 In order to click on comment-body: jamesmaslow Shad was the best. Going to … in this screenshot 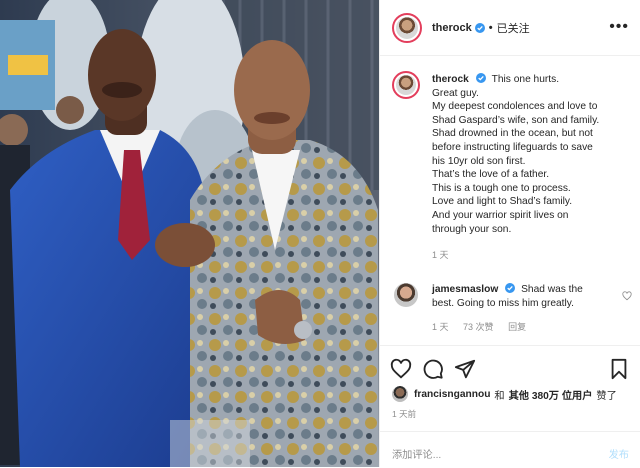, I will do `click(527, 308)`.